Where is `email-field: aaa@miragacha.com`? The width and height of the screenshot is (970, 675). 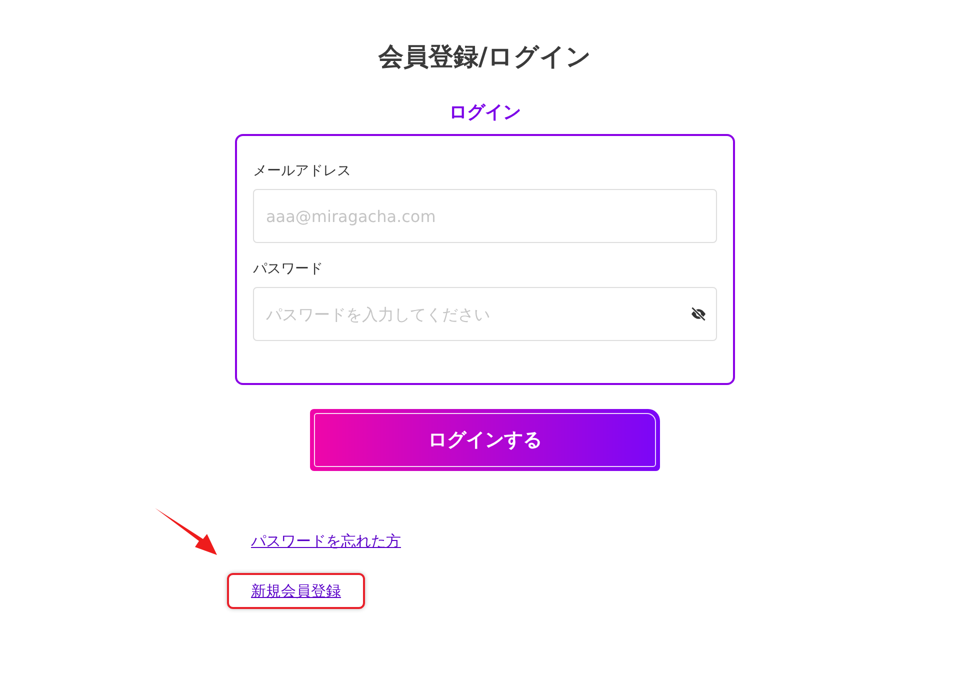 email-field: aaa@miragacha.com is located at coordinates (485, 216).